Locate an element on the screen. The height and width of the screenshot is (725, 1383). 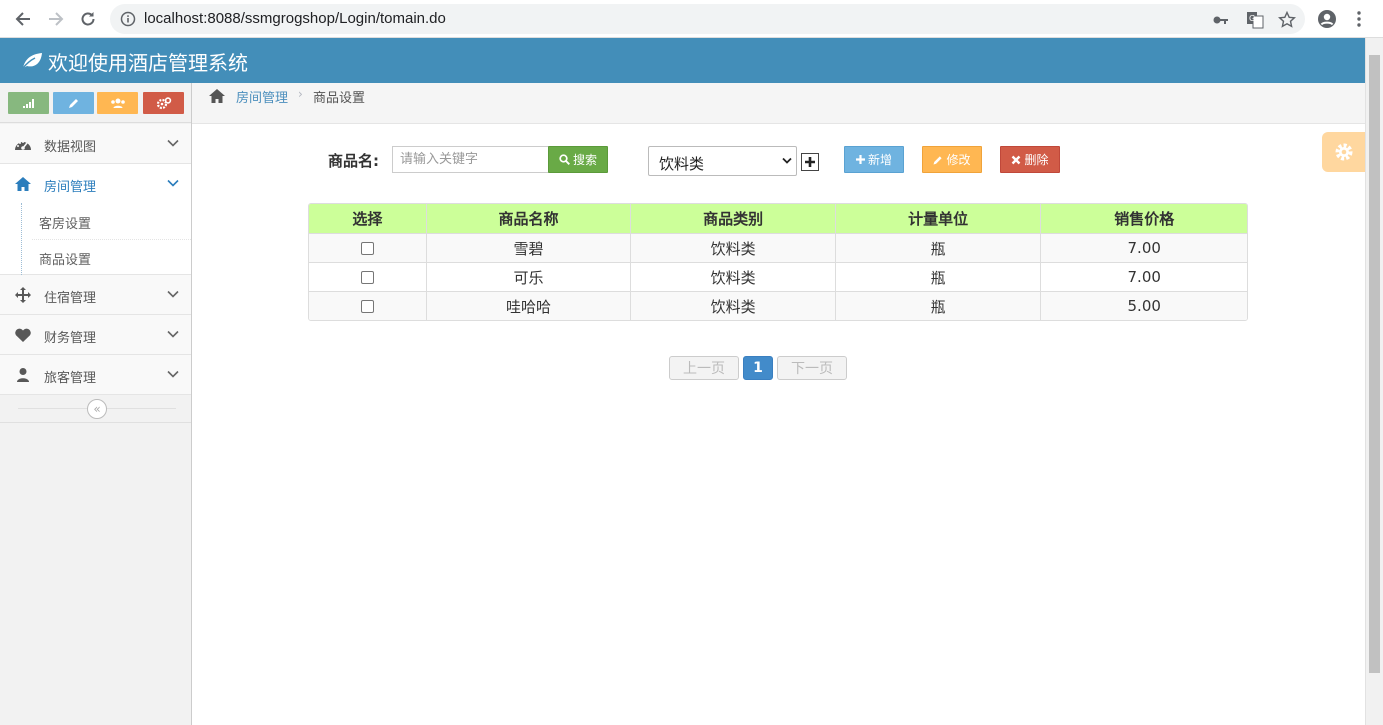
scrollbar-thumb is located at coordinates (1374, 364).